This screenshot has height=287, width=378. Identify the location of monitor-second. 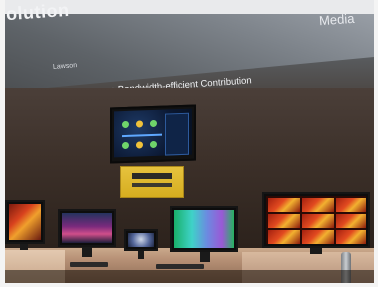
(87, 228).